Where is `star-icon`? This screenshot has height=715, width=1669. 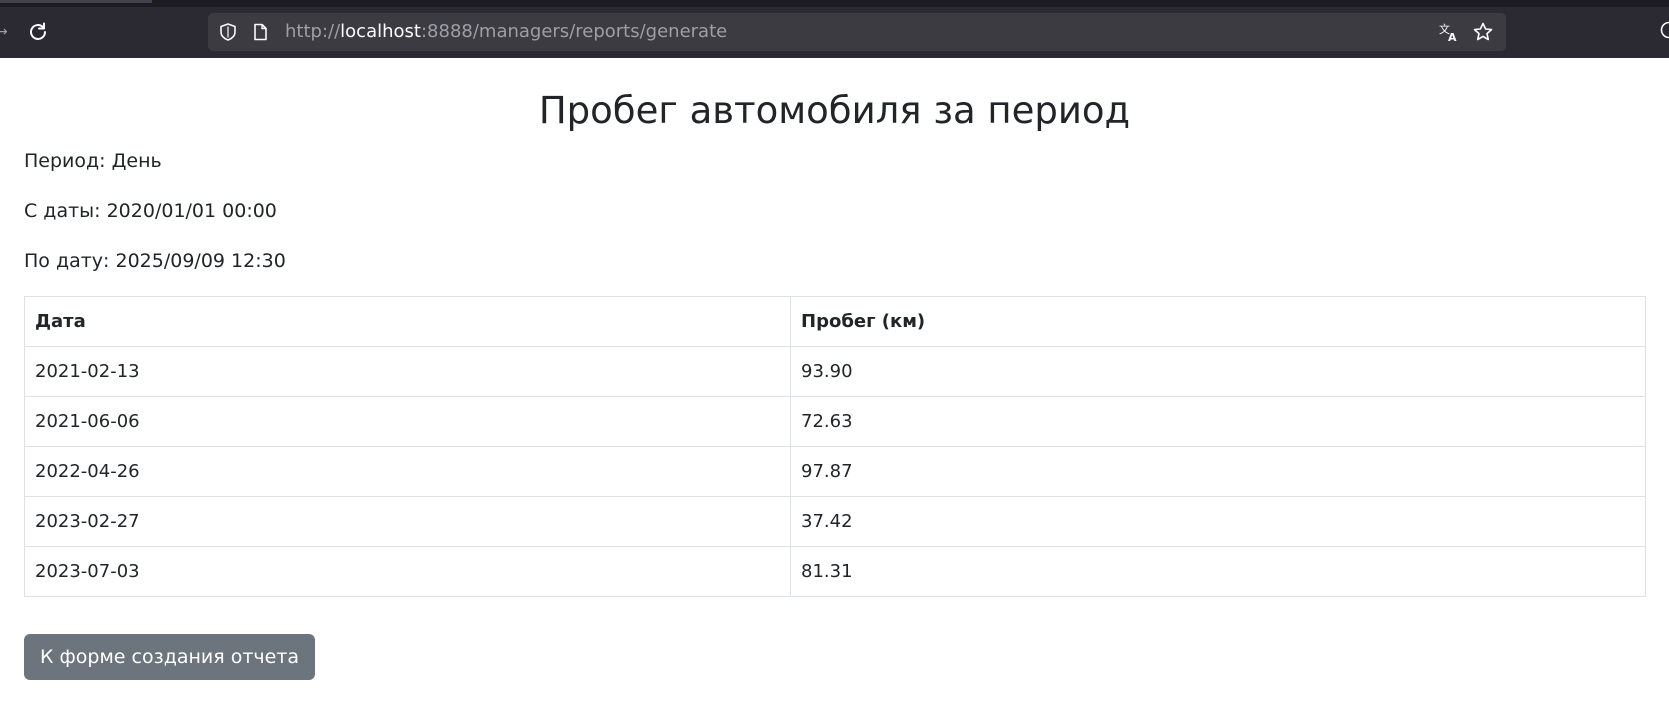
star-icon is located at coordinates (1483, 32).